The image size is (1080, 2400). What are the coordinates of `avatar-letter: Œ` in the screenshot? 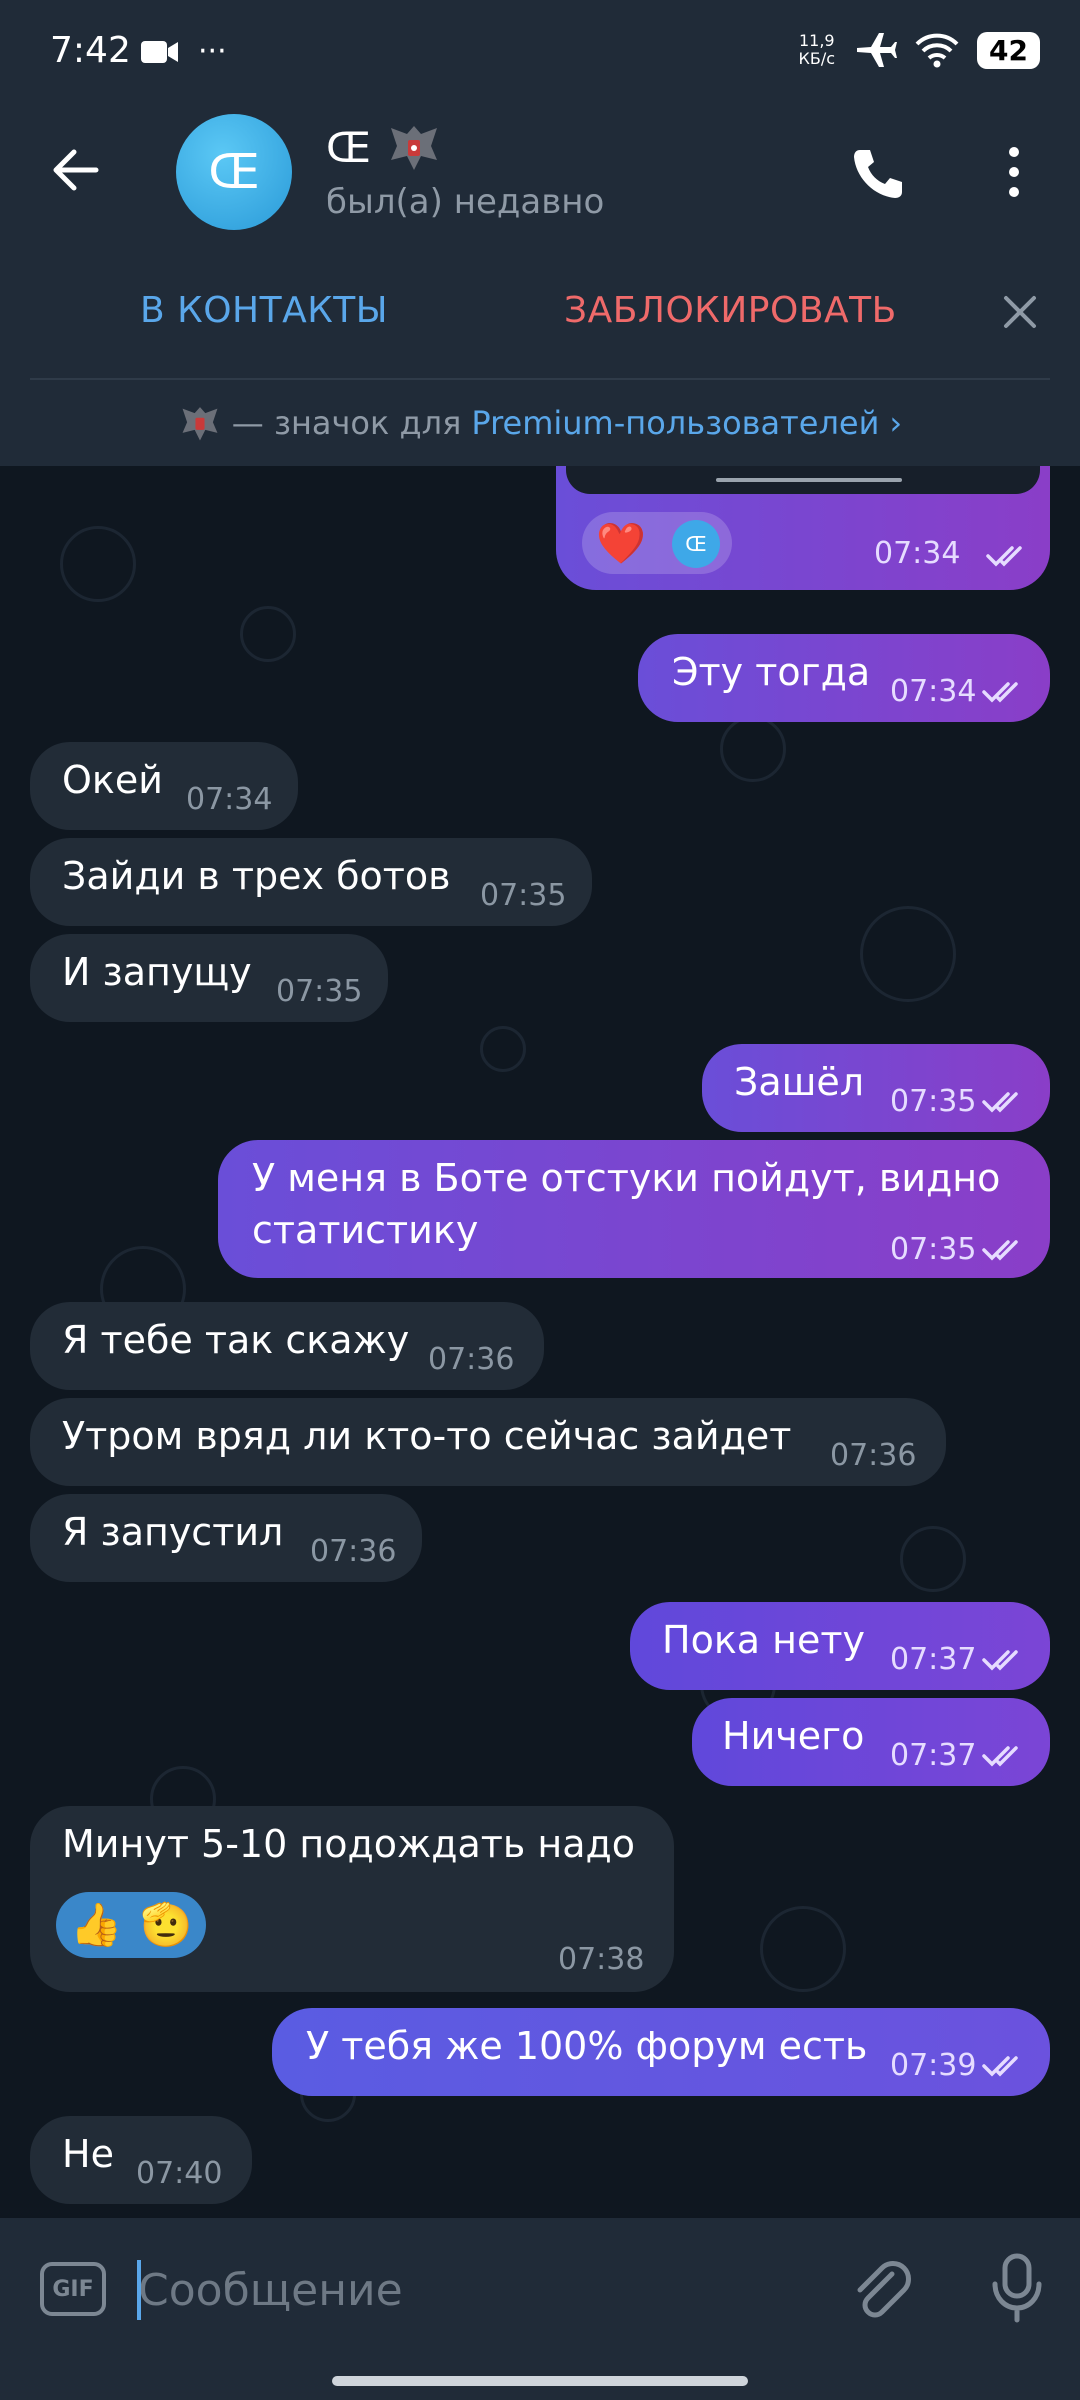 It's located at (234, 172).